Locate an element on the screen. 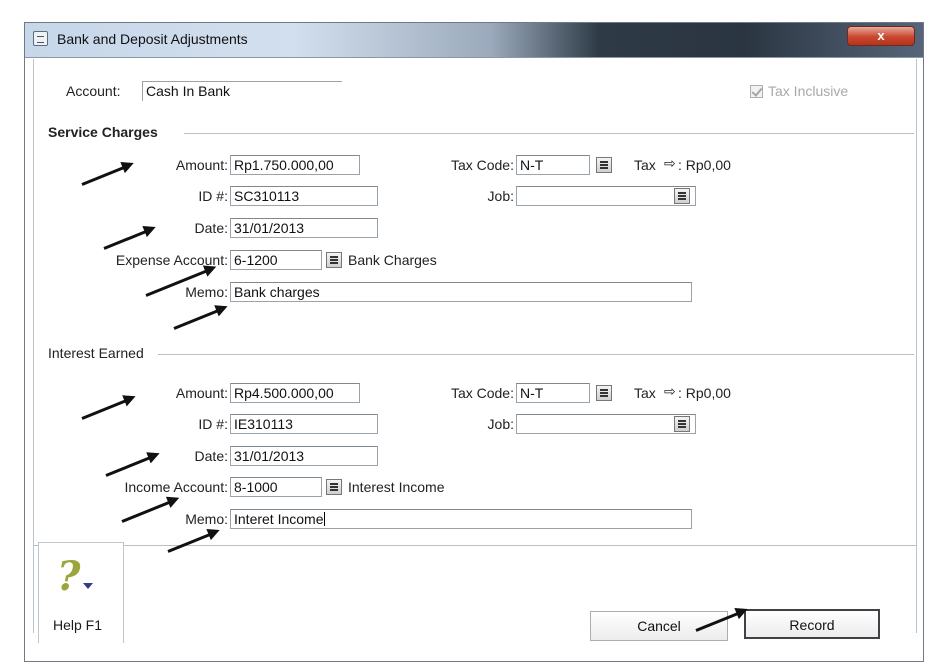  service-id-label: ID #: is located at coordinates (213, 196).